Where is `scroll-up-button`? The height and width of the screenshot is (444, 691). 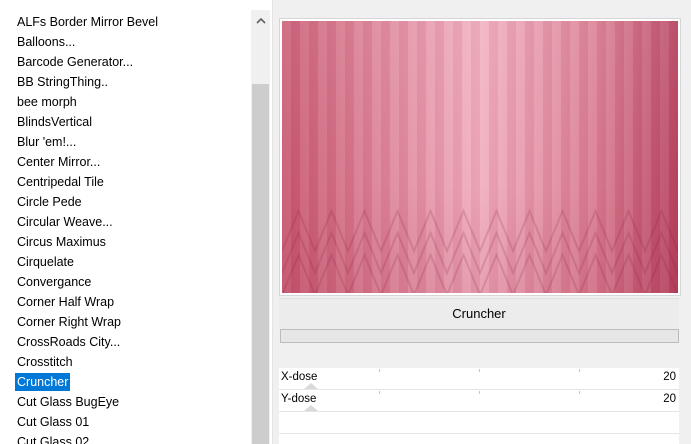 scroll-up-button is located at coordinates (260, 20).